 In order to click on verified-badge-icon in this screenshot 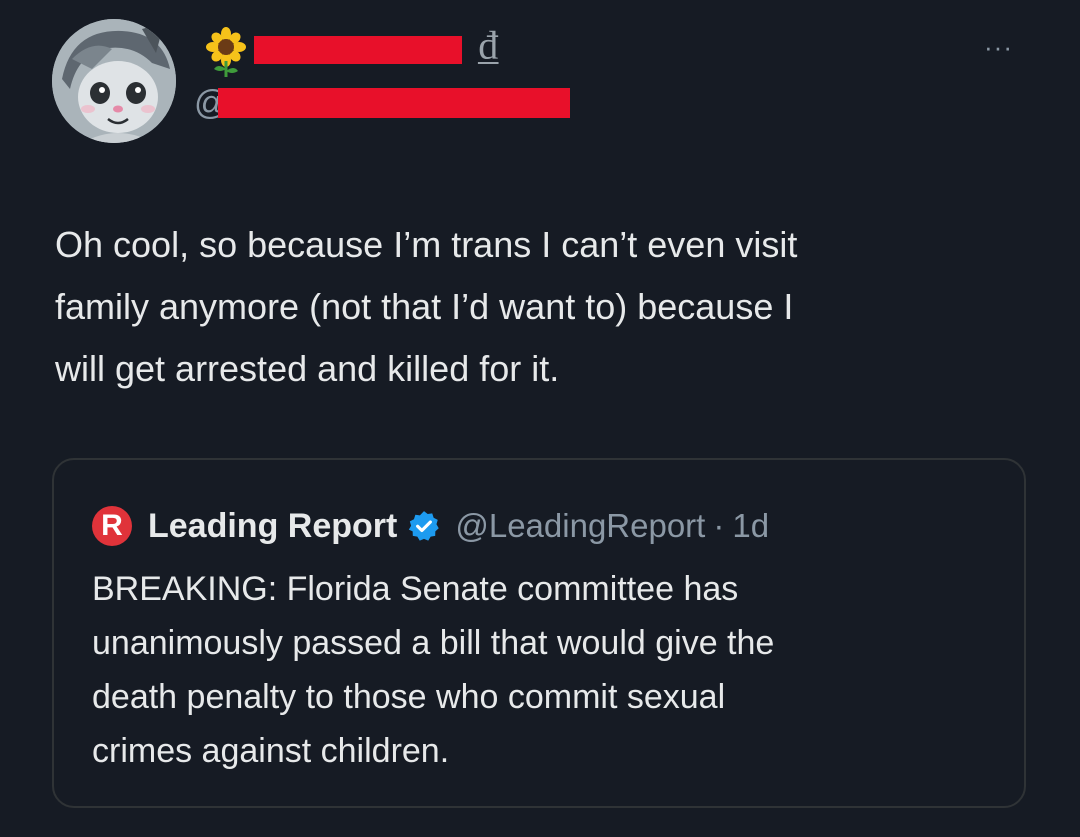, I will do `click(424, 526)`.